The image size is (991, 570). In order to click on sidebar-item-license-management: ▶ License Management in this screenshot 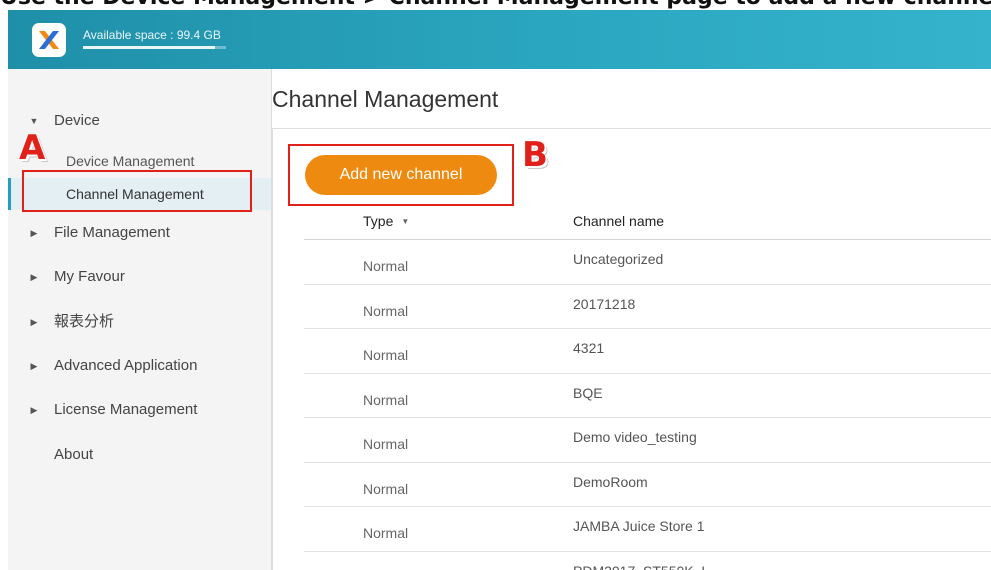, I will do `click(139, 410)`.